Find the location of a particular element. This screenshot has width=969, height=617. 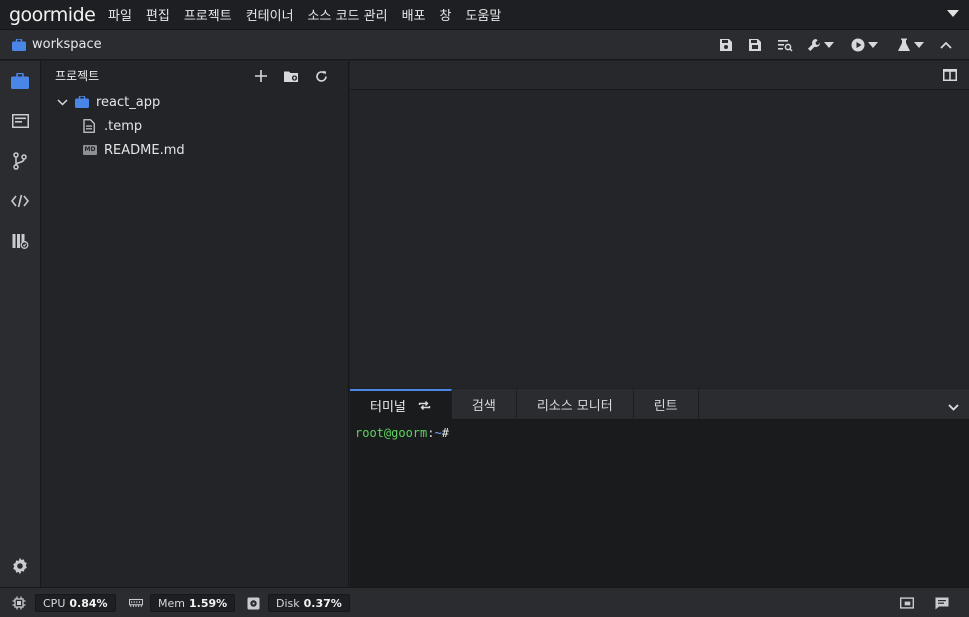

briefcase-icon is located at coordinates (19, 46).